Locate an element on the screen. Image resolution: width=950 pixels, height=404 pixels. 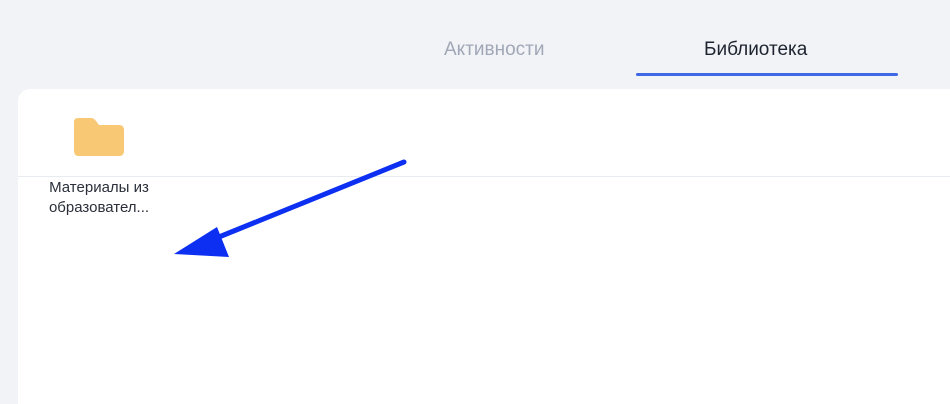
tab-library: Библиотека is located at coordinates (755, 50).